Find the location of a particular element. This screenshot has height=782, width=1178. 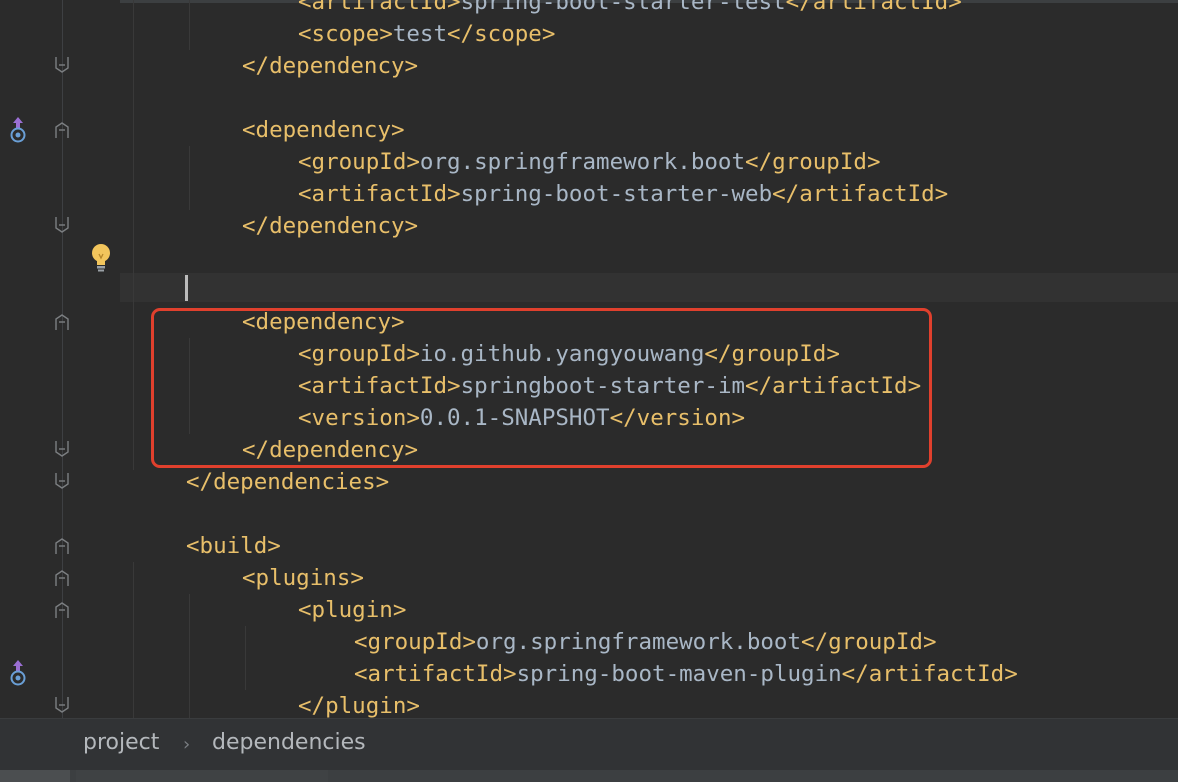

tool-window-strip is located at coordinates (589, 776).